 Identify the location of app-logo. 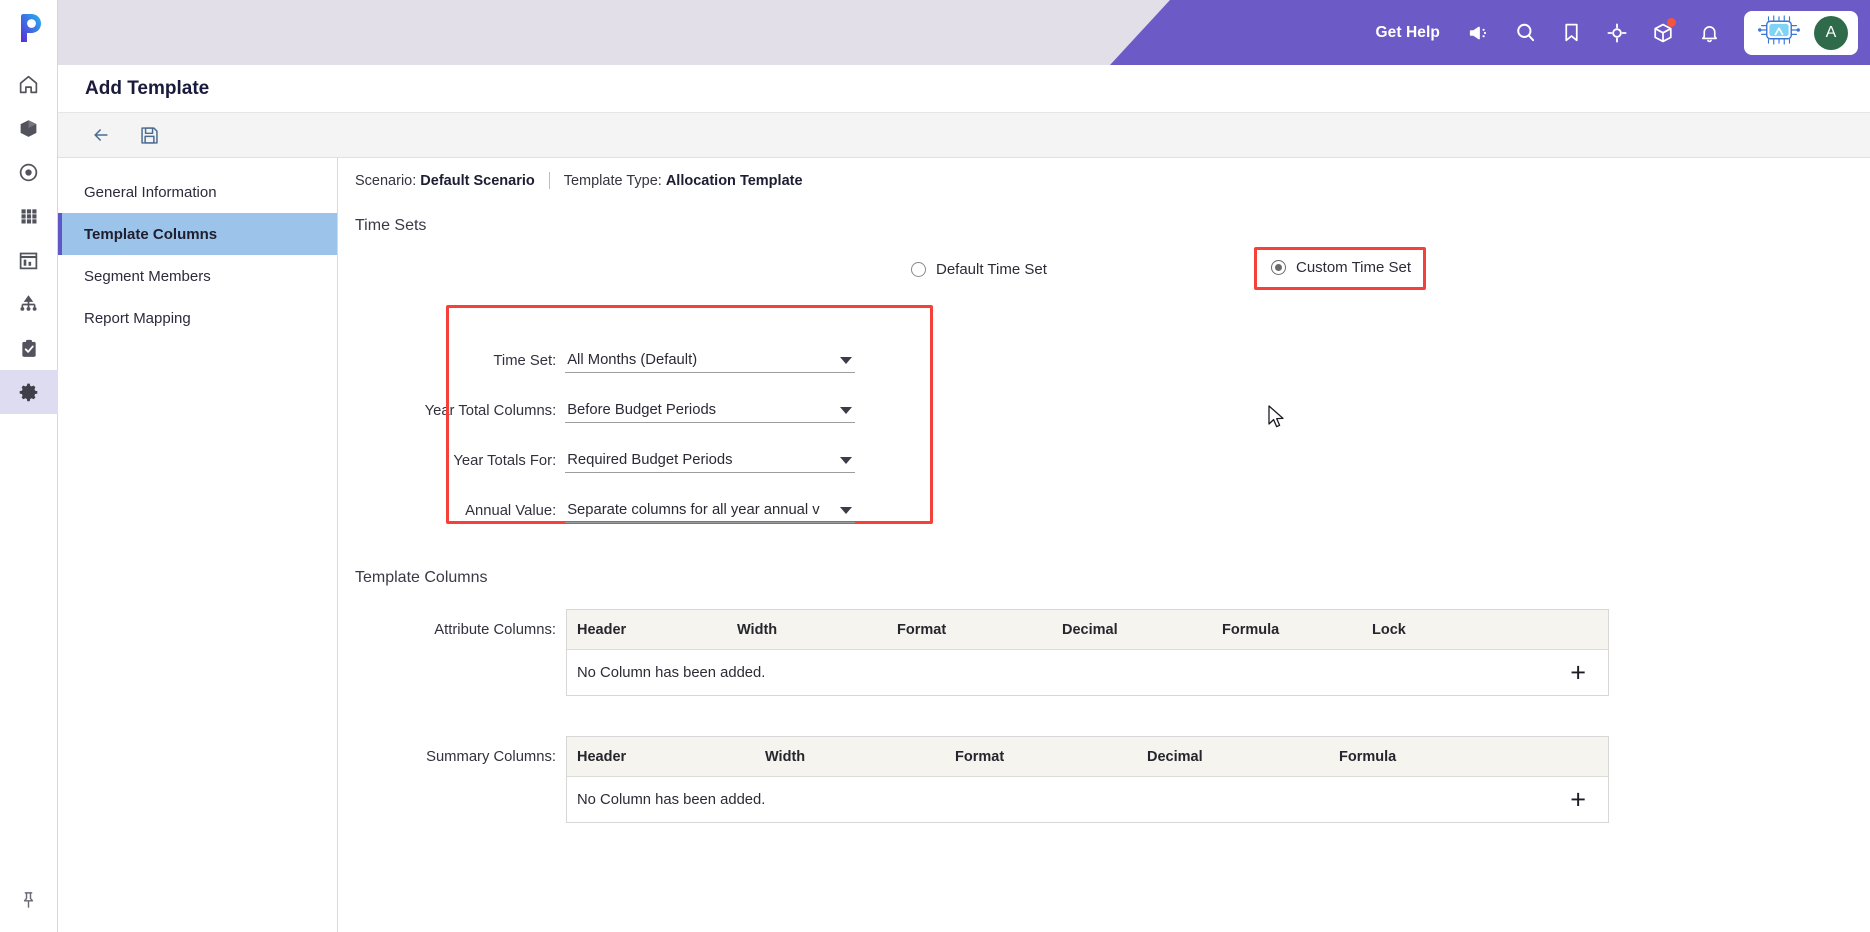
(29, 28).